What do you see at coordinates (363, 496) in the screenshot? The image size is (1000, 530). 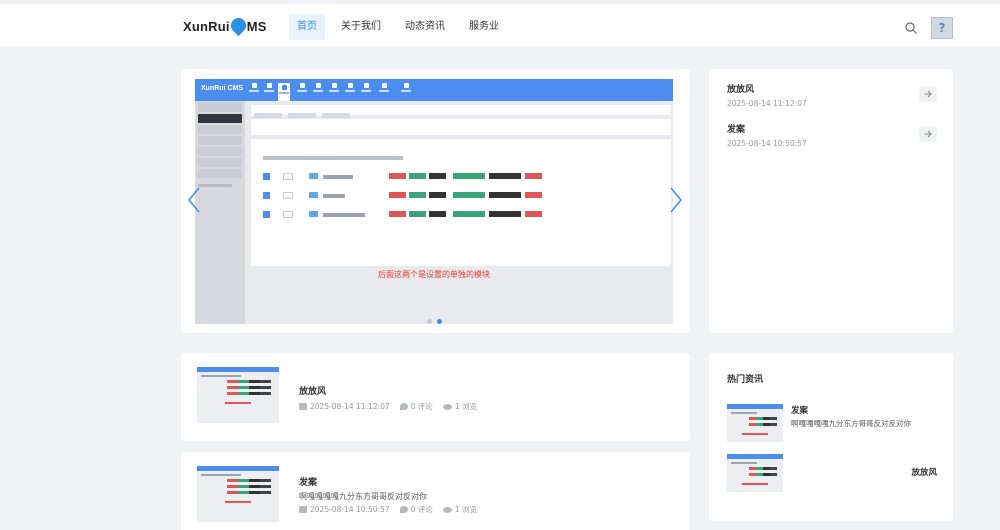 I see `post-description: 啊嘎嘎嘎嘎九分东方哥哥反对反对你` at bounding box center [363, 496].